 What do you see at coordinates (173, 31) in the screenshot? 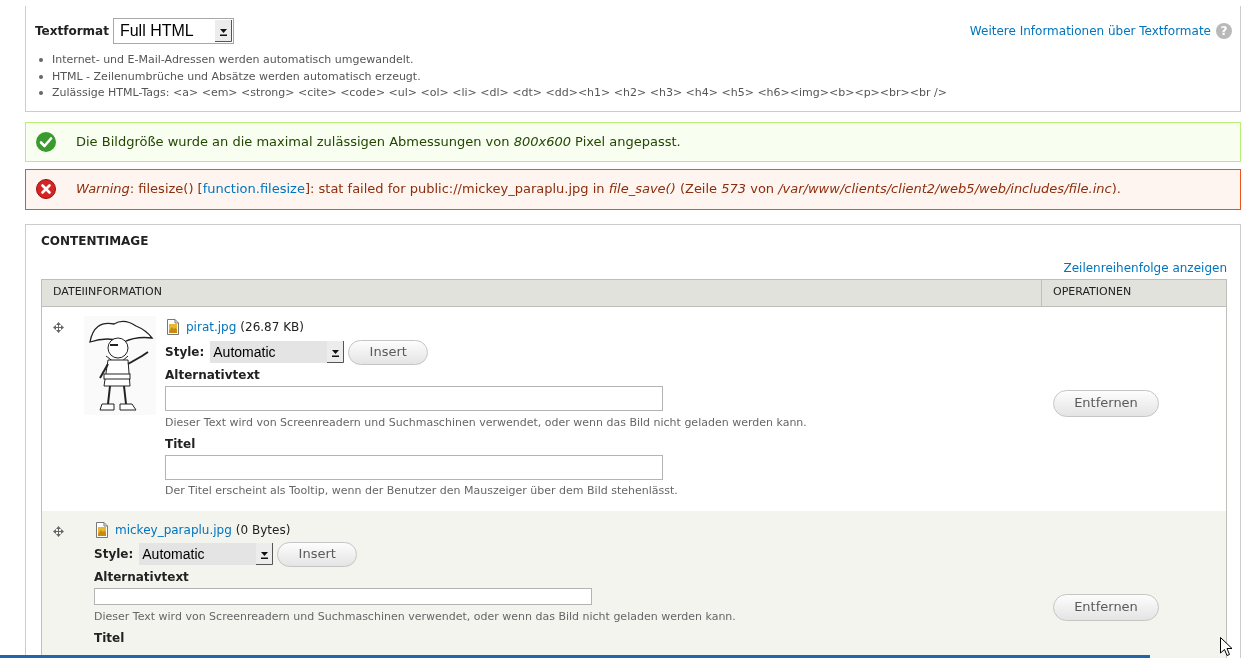
I see `format-select: Full HTML` at bounding box center [173, 31].